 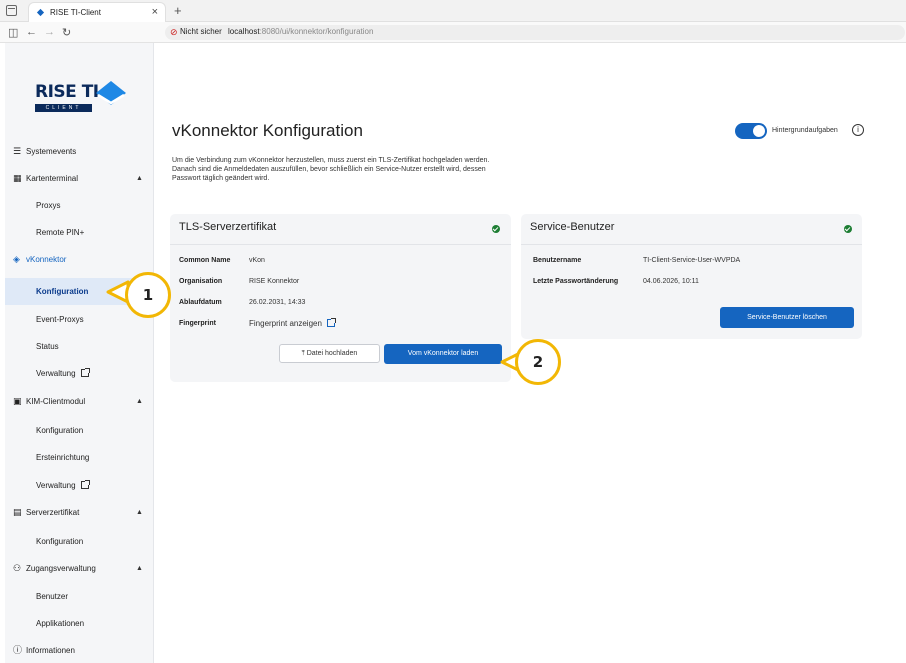 What do you see at coordinates (267, 130) in the screenshot?
I see `page-title: vKonnektor Konfiguration` at bounding box center [267, 130].